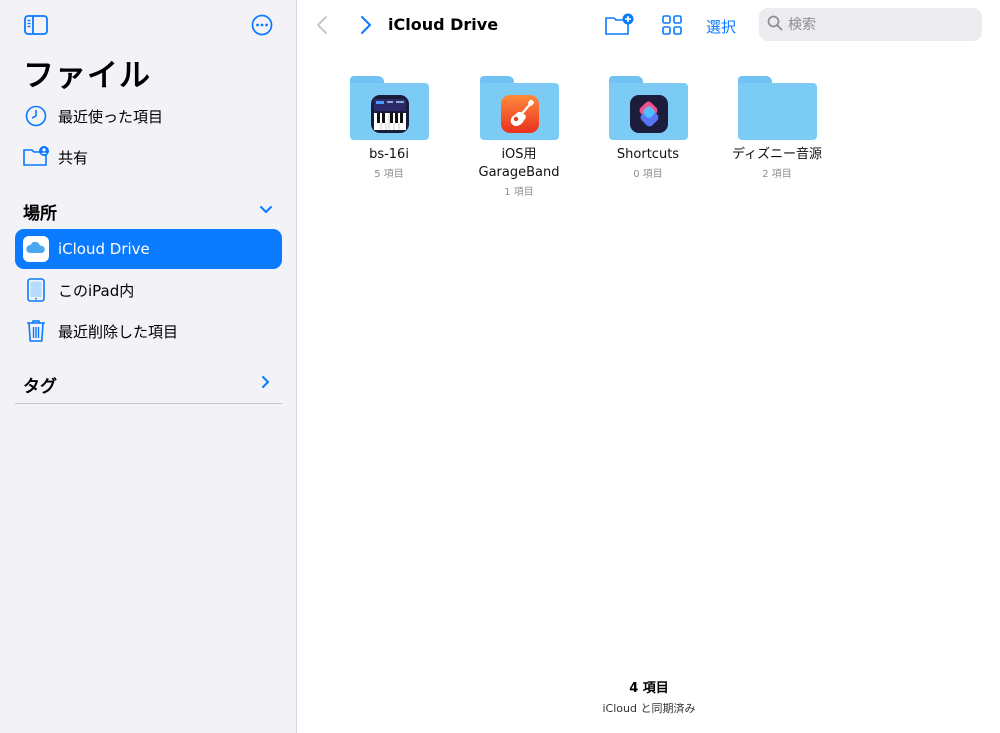 This screenshot has width=1000, height=733. Describe the element at coordinates (519, 163) in the screenshot. I see `item-name: iOS用 GarageBand` at that location.